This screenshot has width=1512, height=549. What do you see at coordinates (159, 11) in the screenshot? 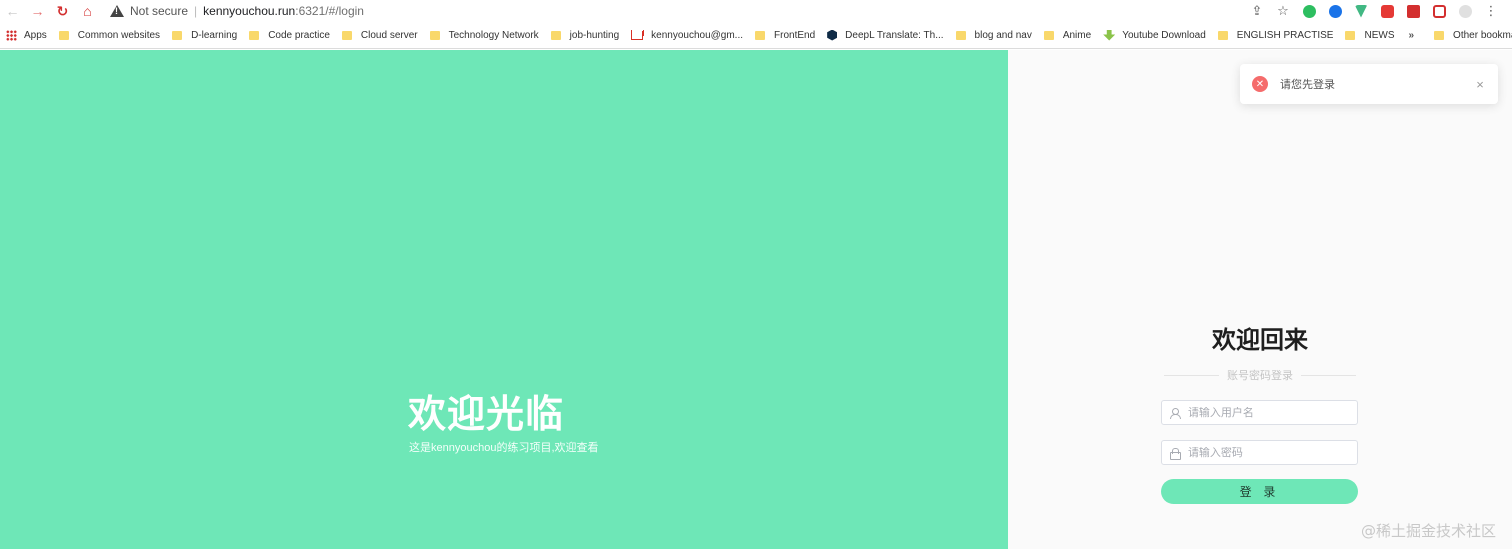
I see `security-label: Not secure` at bounding box center [159, 11].